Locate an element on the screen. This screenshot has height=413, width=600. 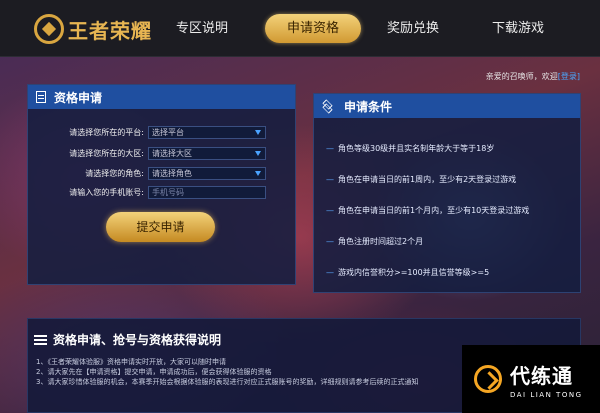
platform-select: 选择平台 is located at coordinates (207, 132).